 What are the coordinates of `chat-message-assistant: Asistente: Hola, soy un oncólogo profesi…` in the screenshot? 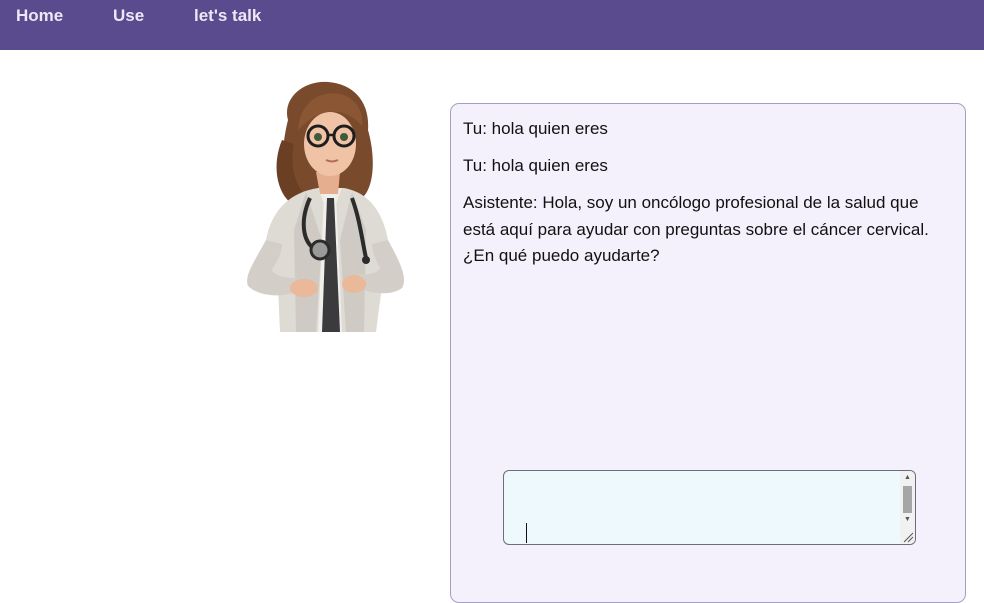 It's located at (696, 229).